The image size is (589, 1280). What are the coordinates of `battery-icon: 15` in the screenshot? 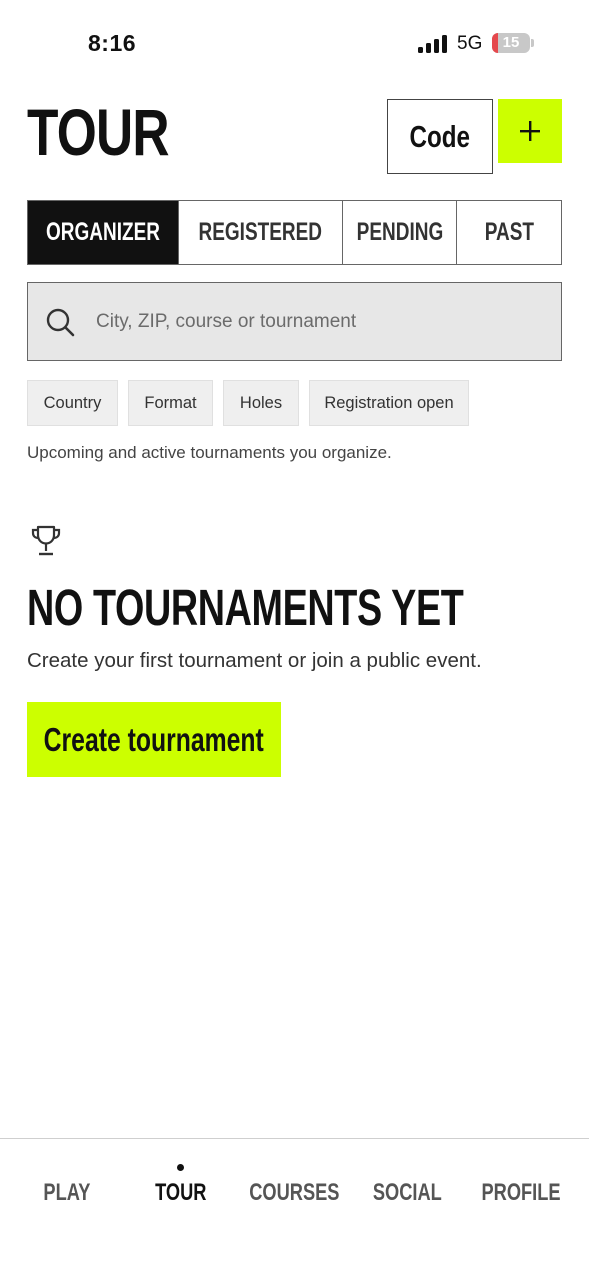 It's located at (511, 43).